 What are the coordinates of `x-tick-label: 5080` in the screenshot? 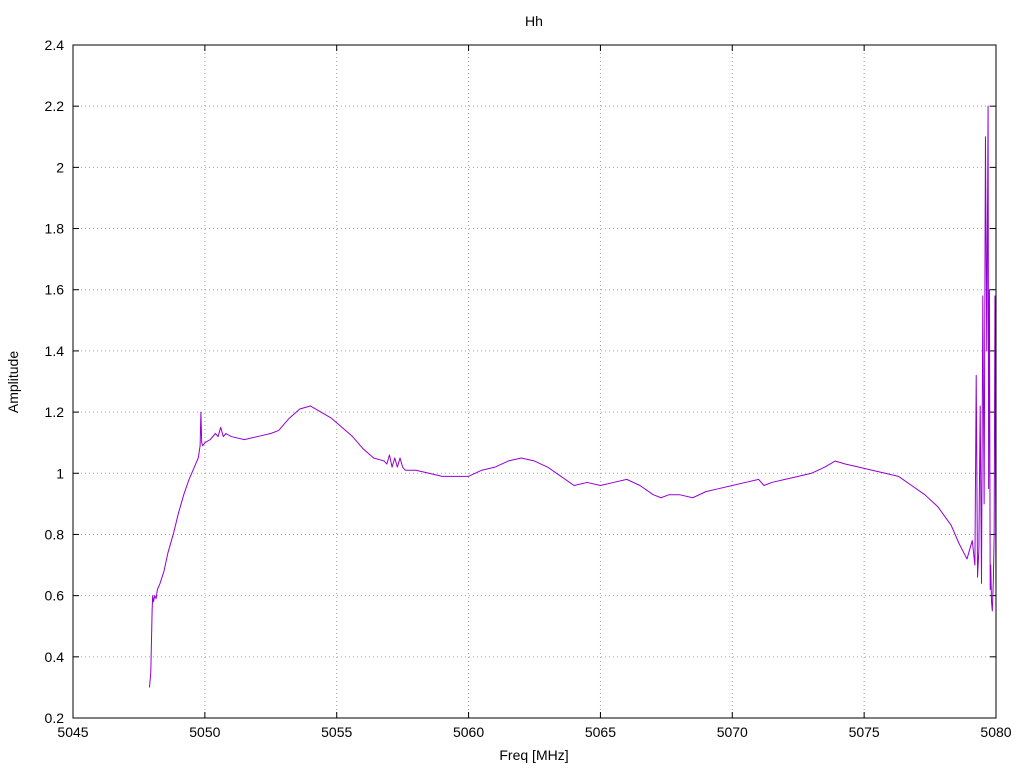 It's located at (995, 732).